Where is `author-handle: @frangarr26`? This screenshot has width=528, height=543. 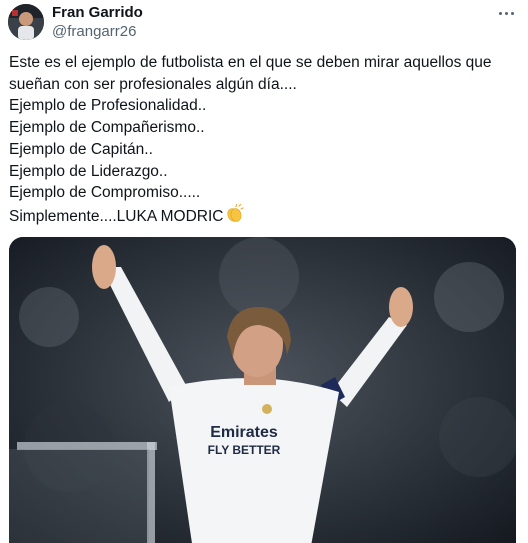 author-handle: @frangarr26 is located at coordinates (97, 31).